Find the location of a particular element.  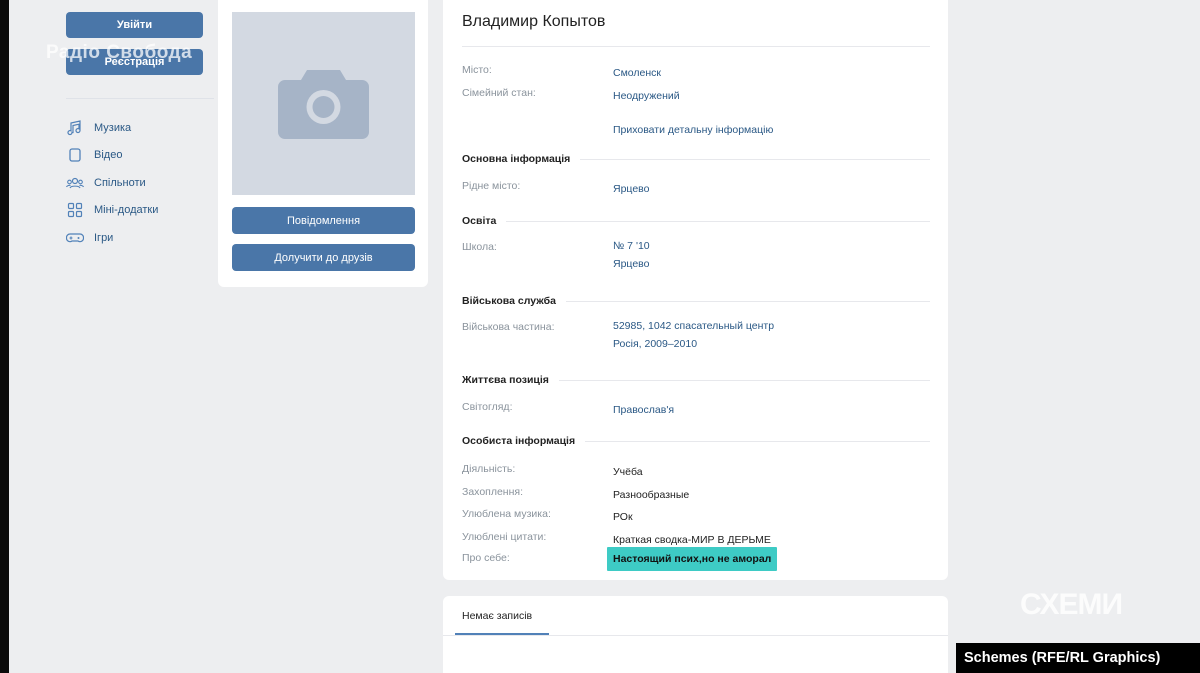

music-note-icon is located at coordinates (75, 128).